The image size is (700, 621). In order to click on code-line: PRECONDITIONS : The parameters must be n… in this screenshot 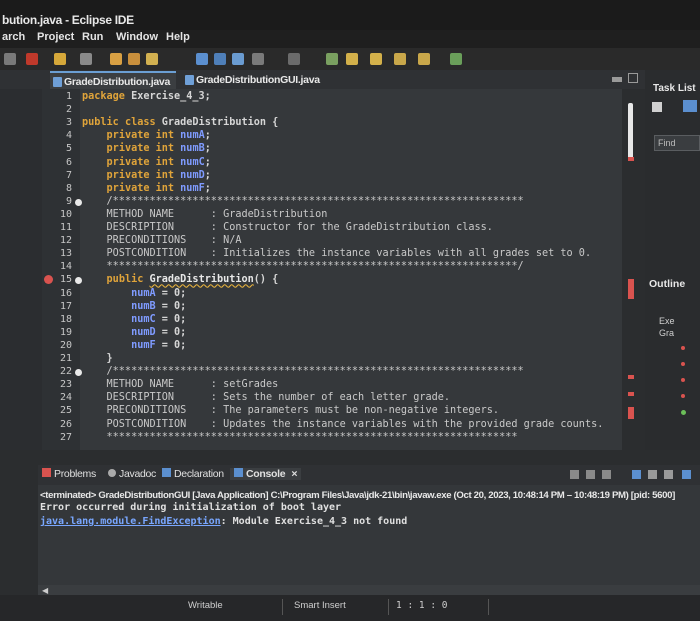, I will do `click(291, 410)`.